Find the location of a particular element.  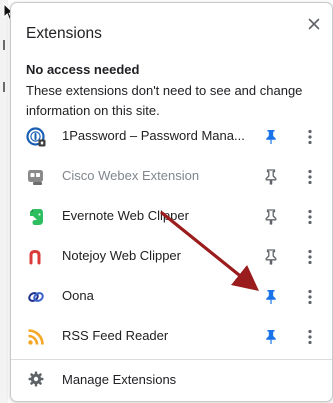

rss-icon is located at coordinates (36, 337).